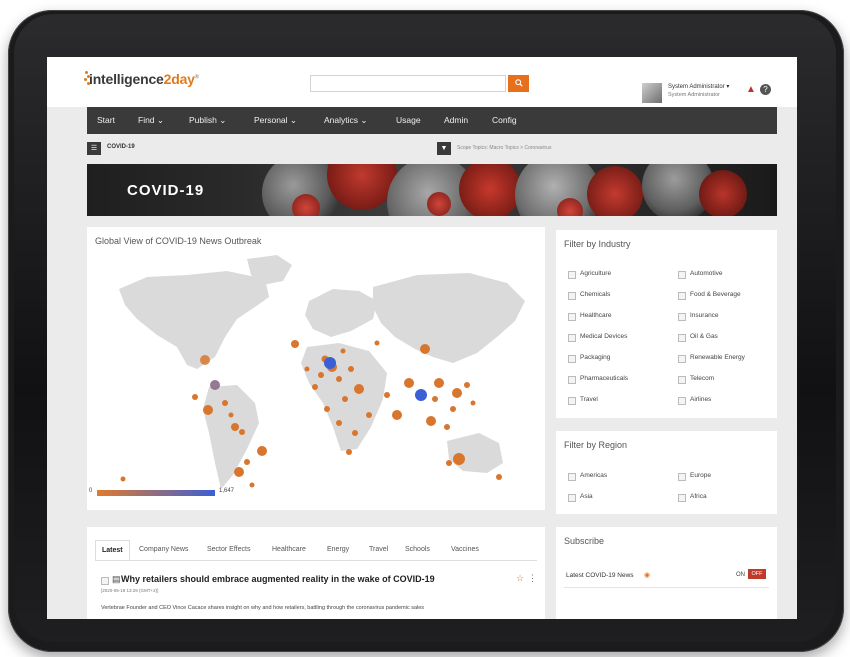 This screenshot has width=850, height=657. I want to click on user-name: System Administrator ▾, so click(698, 86).